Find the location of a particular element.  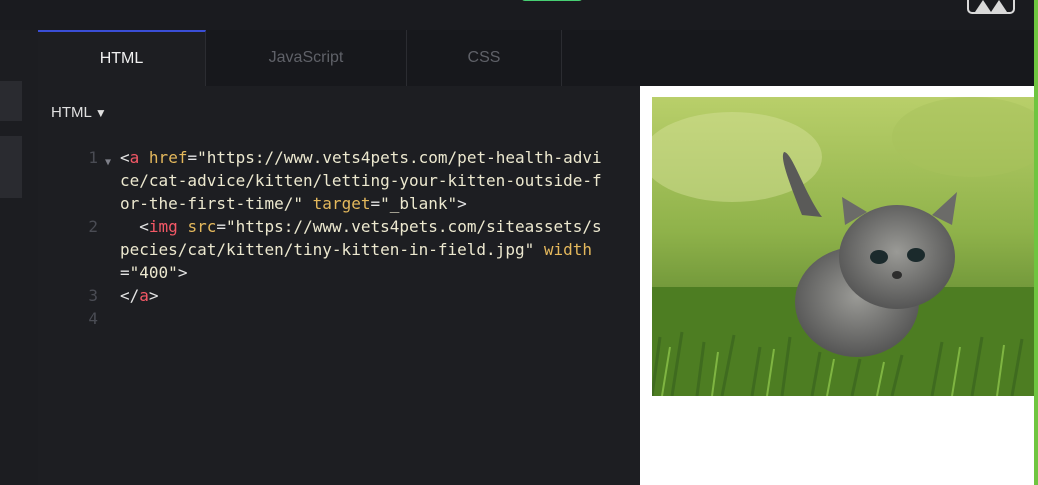

code-line: </a> is located at coordinates (139, 295).